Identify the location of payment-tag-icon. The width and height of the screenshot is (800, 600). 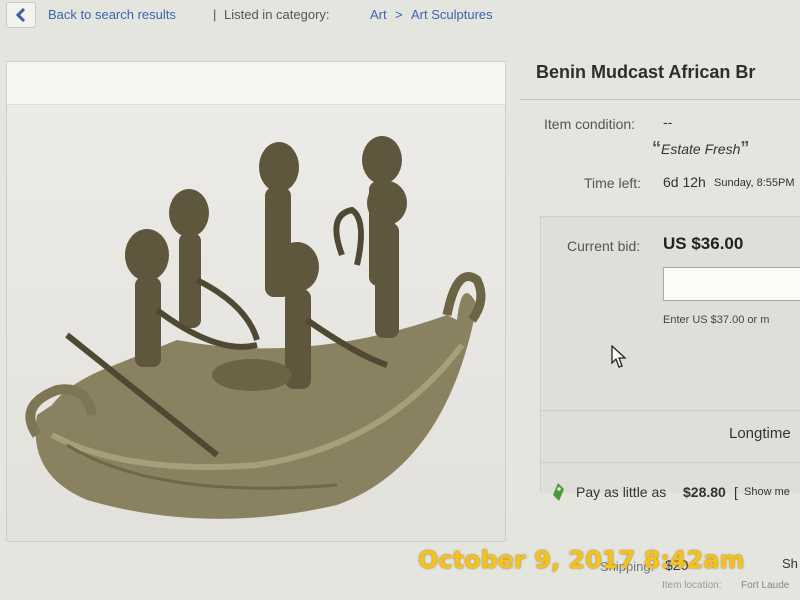
(558, 492).